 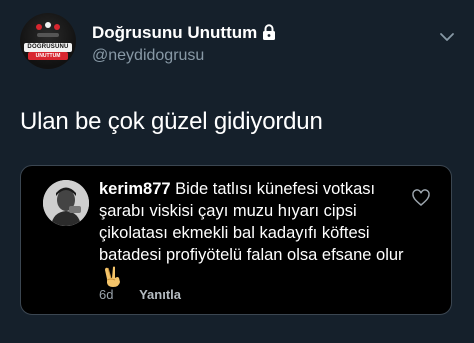 I want to click on reply-avatar, so click(x=66, y=203).